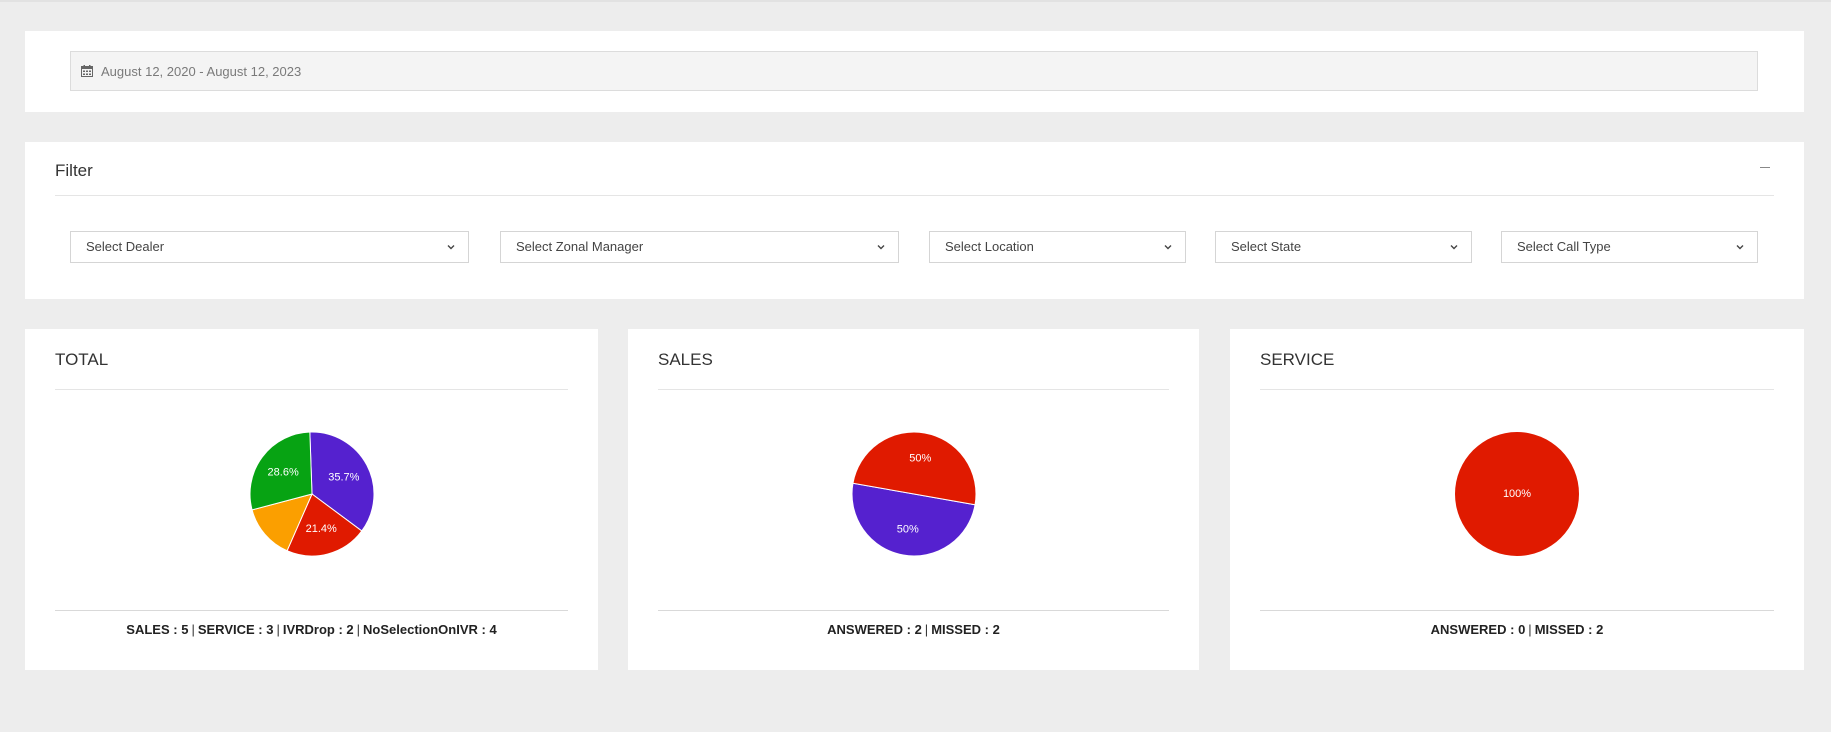 This screenshot has width=1831, height=732. I want to click on pie-label-missed: 100%, so click(1517, 494).